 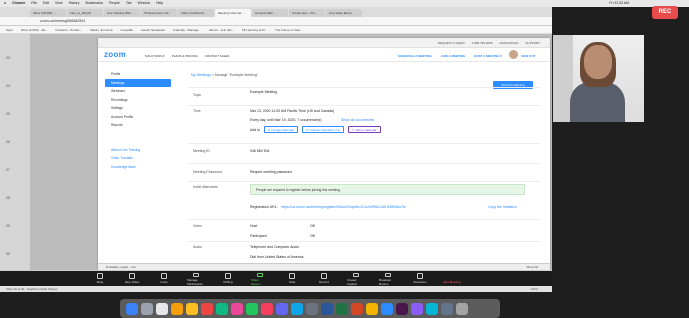 What do you see at coordinates (502, 207) in the screenshot?
I see `copy-invitation-link: Copy the invitation` at bounding box center [502, 207].